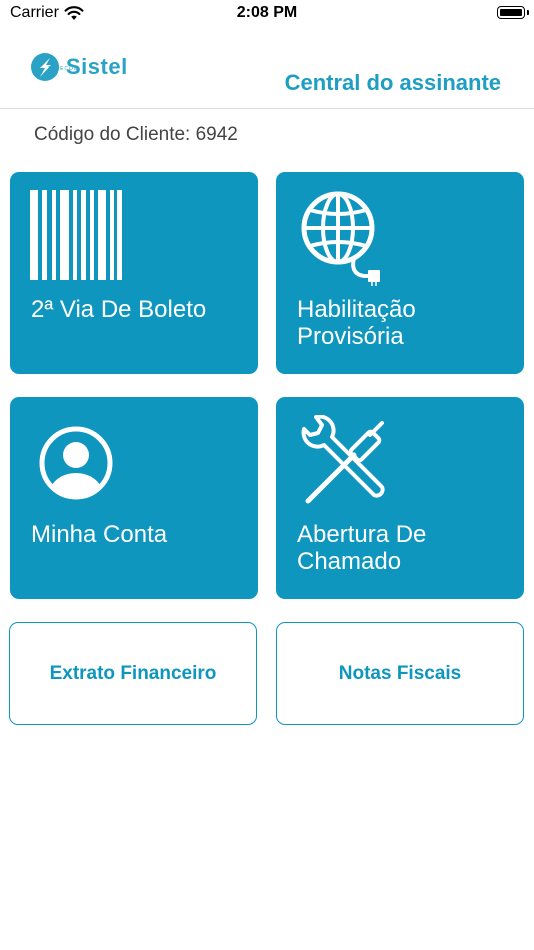 This screenshot has width=534, height=950. Describe the element at coordinates (136, 134) in the screenshot. I see `client-code: Código do Cliente: 6942` at that location.